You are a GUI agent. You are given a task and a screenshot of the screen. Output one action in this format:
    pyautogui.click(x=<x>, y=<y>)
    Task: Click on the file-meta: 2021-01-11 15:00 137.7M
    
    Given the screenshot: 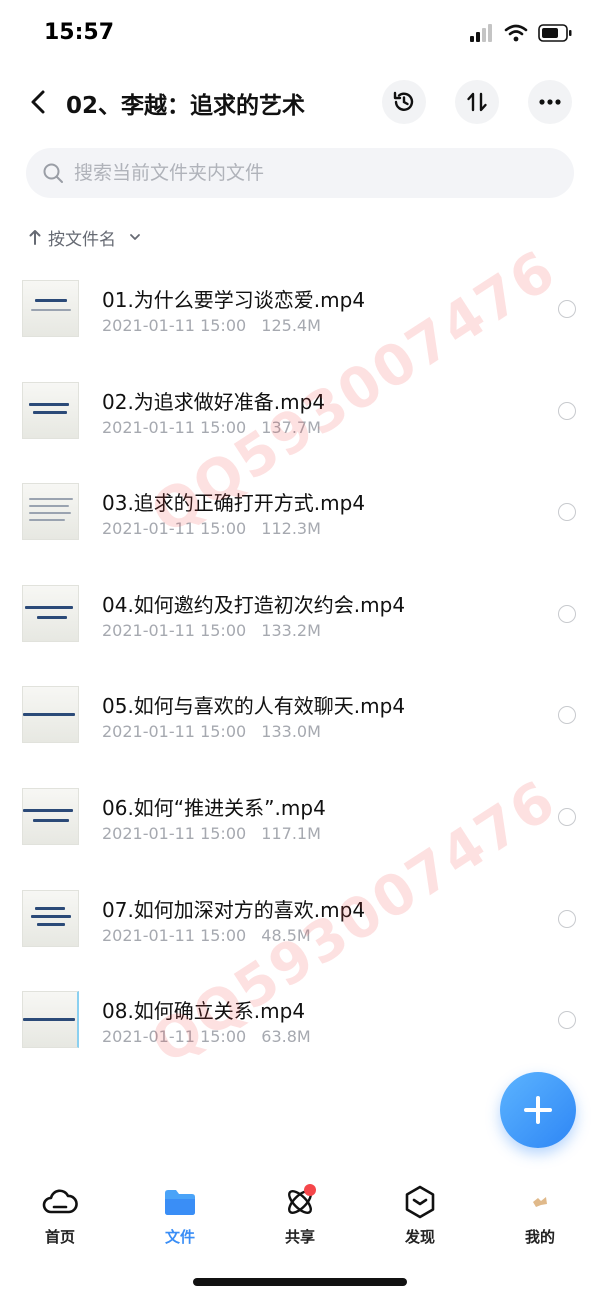 What is the action you would take?
    pyautogui.click(x=211, y=427)
    